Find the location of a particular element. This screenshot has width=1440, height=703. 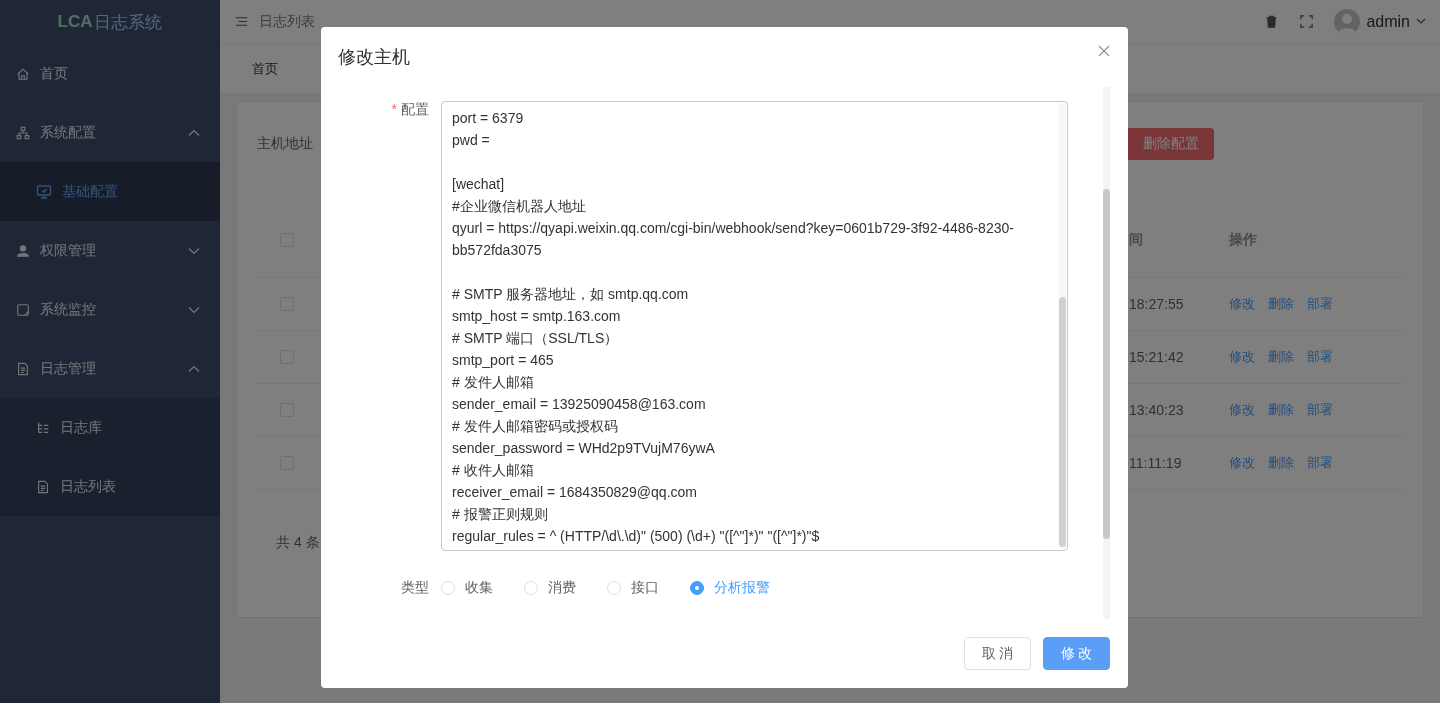

field-label: 配置 is located at coordinates (415, 110).